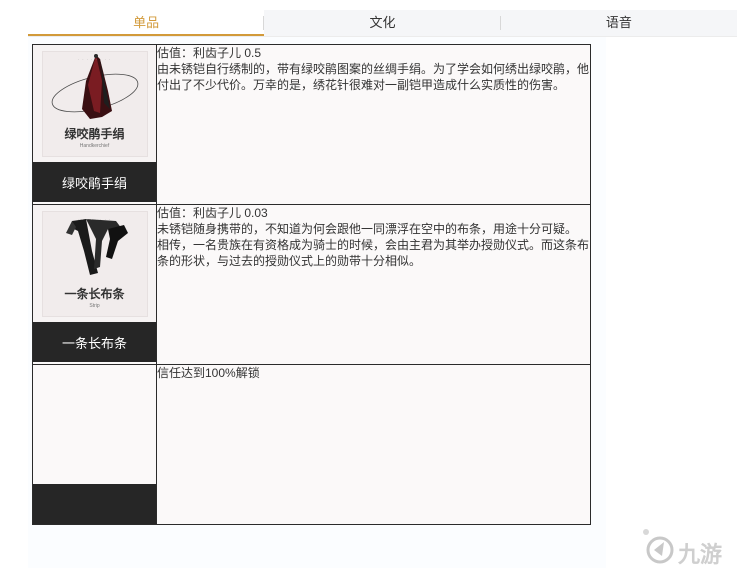  What do you see at coordinates (94, 182) in the screenshot?
I see `item-name: 绿咬鹃手绢` at bounding box center [94, 182].